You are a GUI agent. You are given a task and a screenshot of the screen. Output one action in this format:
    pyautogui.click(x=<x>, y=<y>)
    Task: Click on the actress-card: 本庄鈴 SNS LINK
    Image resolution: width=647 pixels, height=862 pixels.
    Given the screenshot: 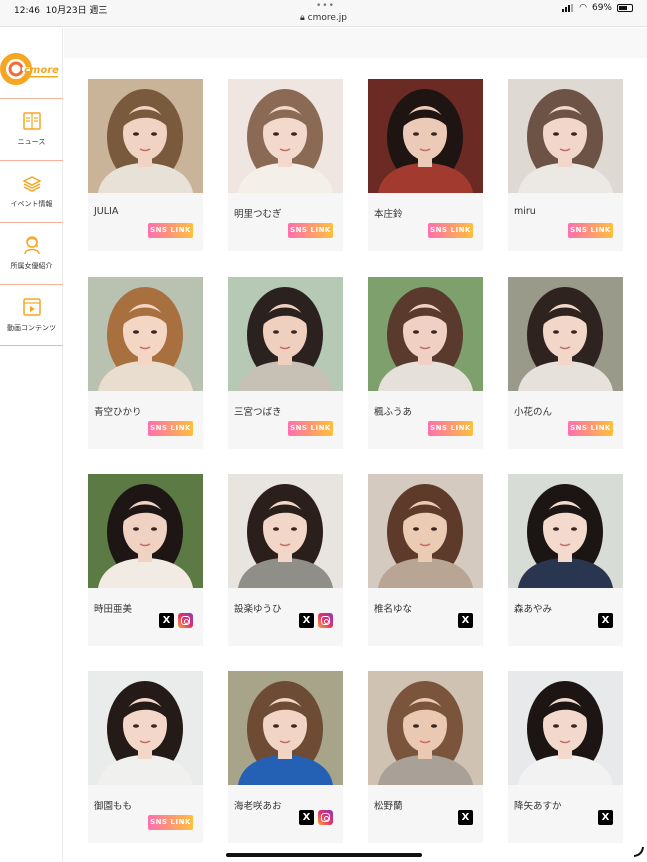 What is the action you would take?
    pyautogui.click(x=425, y=165)
    